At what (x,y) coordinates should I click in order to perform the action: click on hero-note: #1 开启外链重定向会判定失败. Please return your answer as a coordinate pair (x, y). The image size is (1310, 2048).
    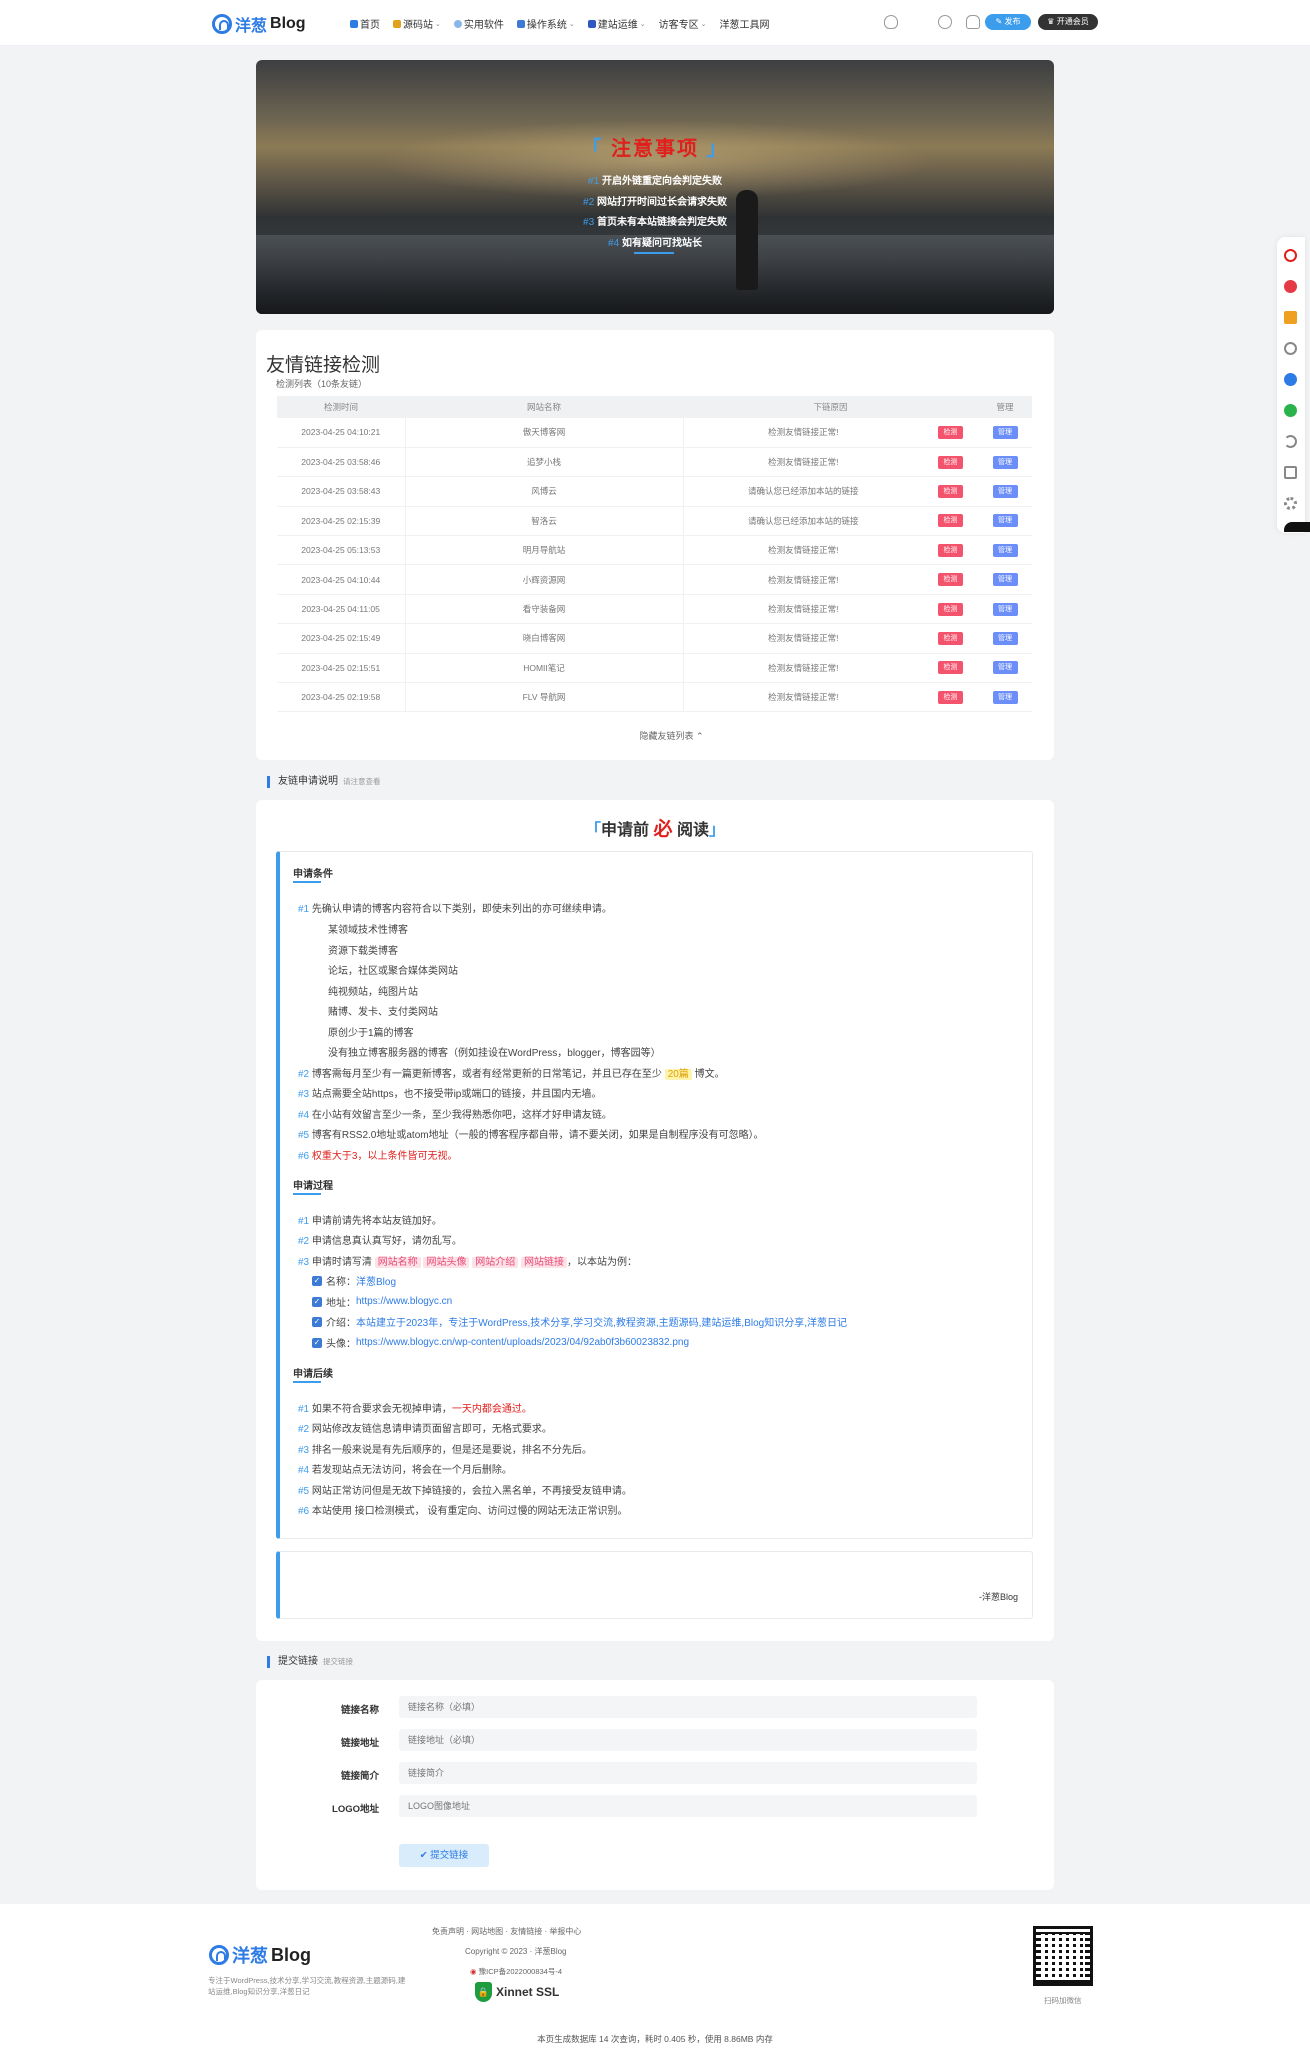
    Looking at the image, I should click on (655, 181).